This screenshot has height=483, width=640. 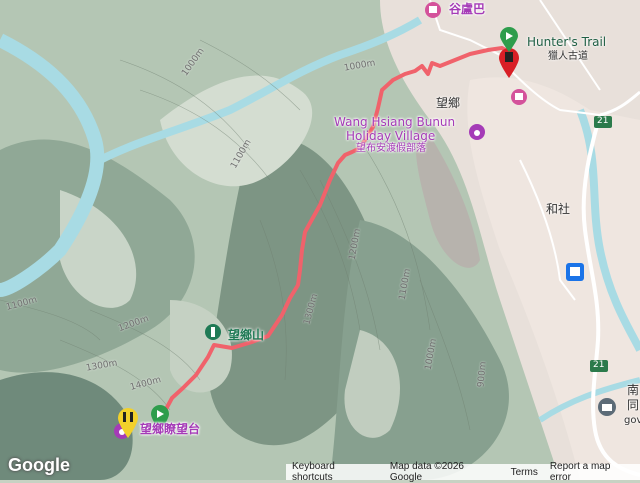 I want to click on place-label-hunters-trail: Hunter's Trail, so click(x=566, y=42).